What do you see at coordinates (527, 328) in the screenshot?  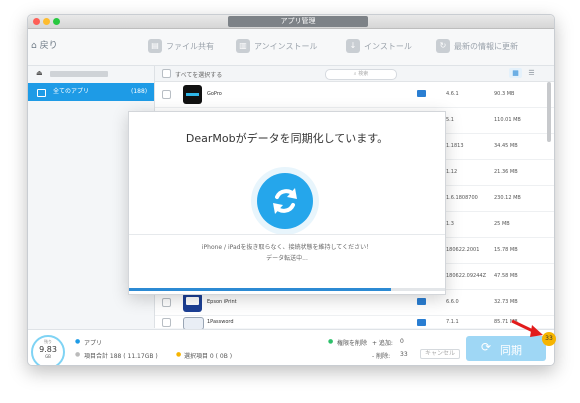 I see `red-arrow-annotation` at bounding box center [527, 328].